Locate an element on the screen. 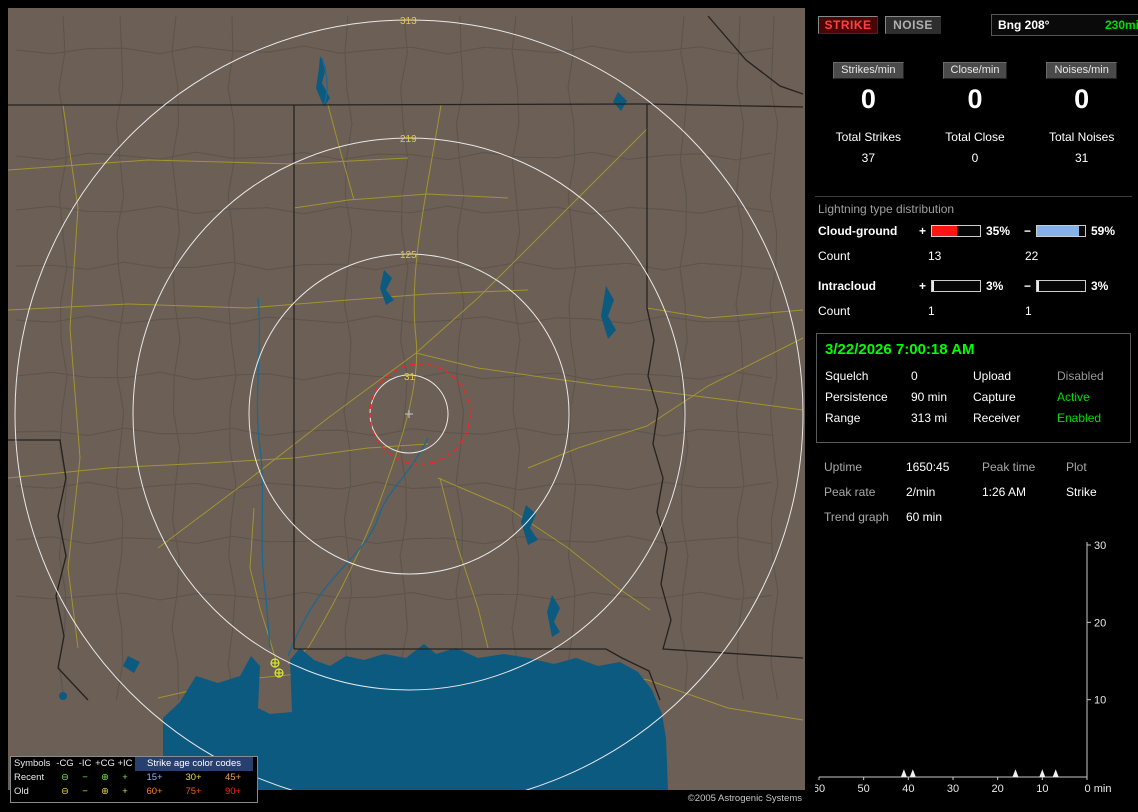  noises-per-min-column: Noises/min 0 Total Noises 31 is located at coordinates (1081, 113).